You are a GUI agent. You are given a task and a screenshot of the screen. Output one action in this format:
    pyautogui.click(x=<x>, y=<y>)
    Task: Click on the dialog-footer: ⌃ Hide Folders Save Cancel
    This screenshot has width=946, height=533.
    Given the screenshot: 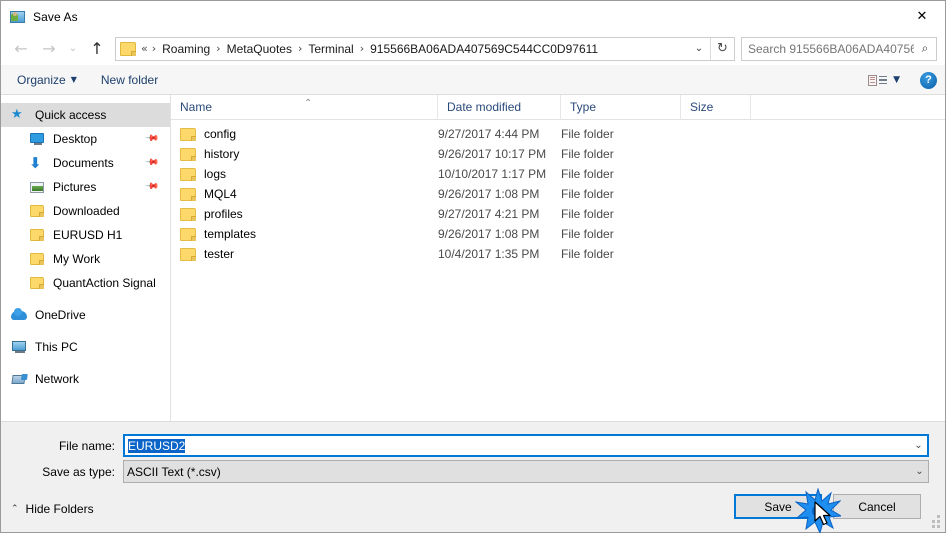 What is the action you would take?
    pyautogui.click(x=473, y=509)
    